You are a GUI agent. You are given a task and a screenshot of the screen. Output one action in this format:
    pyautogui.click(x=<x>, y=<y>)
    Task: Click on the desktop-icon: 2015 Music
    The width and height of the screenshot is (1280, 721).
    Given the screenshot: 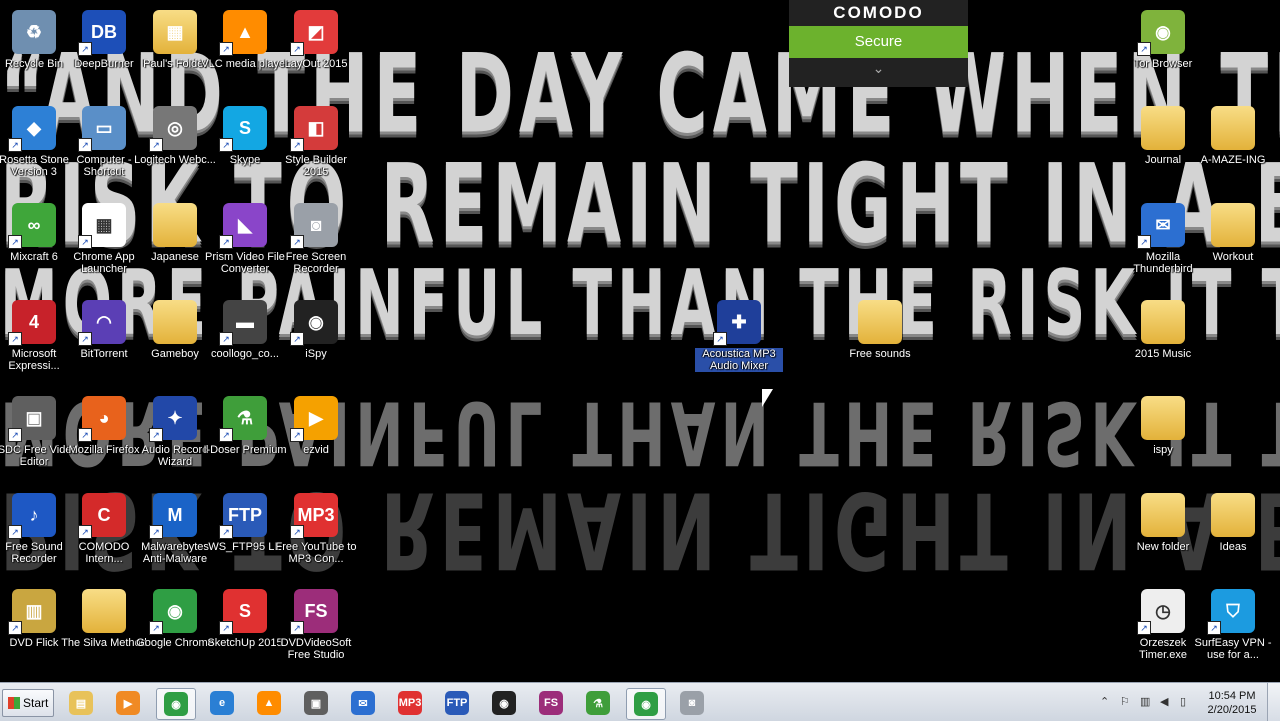 What is the action you would take?
    pyautogui.click(x=1163, y=338)
    